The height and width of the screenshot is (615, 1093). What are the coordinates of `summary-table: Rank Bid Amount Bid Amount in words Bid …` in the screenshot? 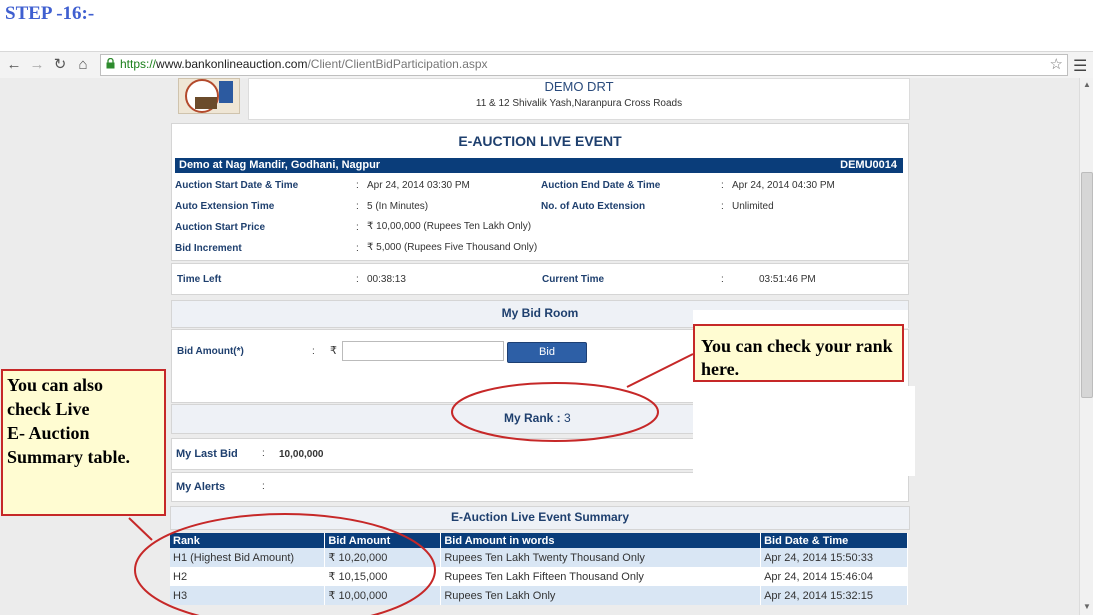 It's located at (539, 569).